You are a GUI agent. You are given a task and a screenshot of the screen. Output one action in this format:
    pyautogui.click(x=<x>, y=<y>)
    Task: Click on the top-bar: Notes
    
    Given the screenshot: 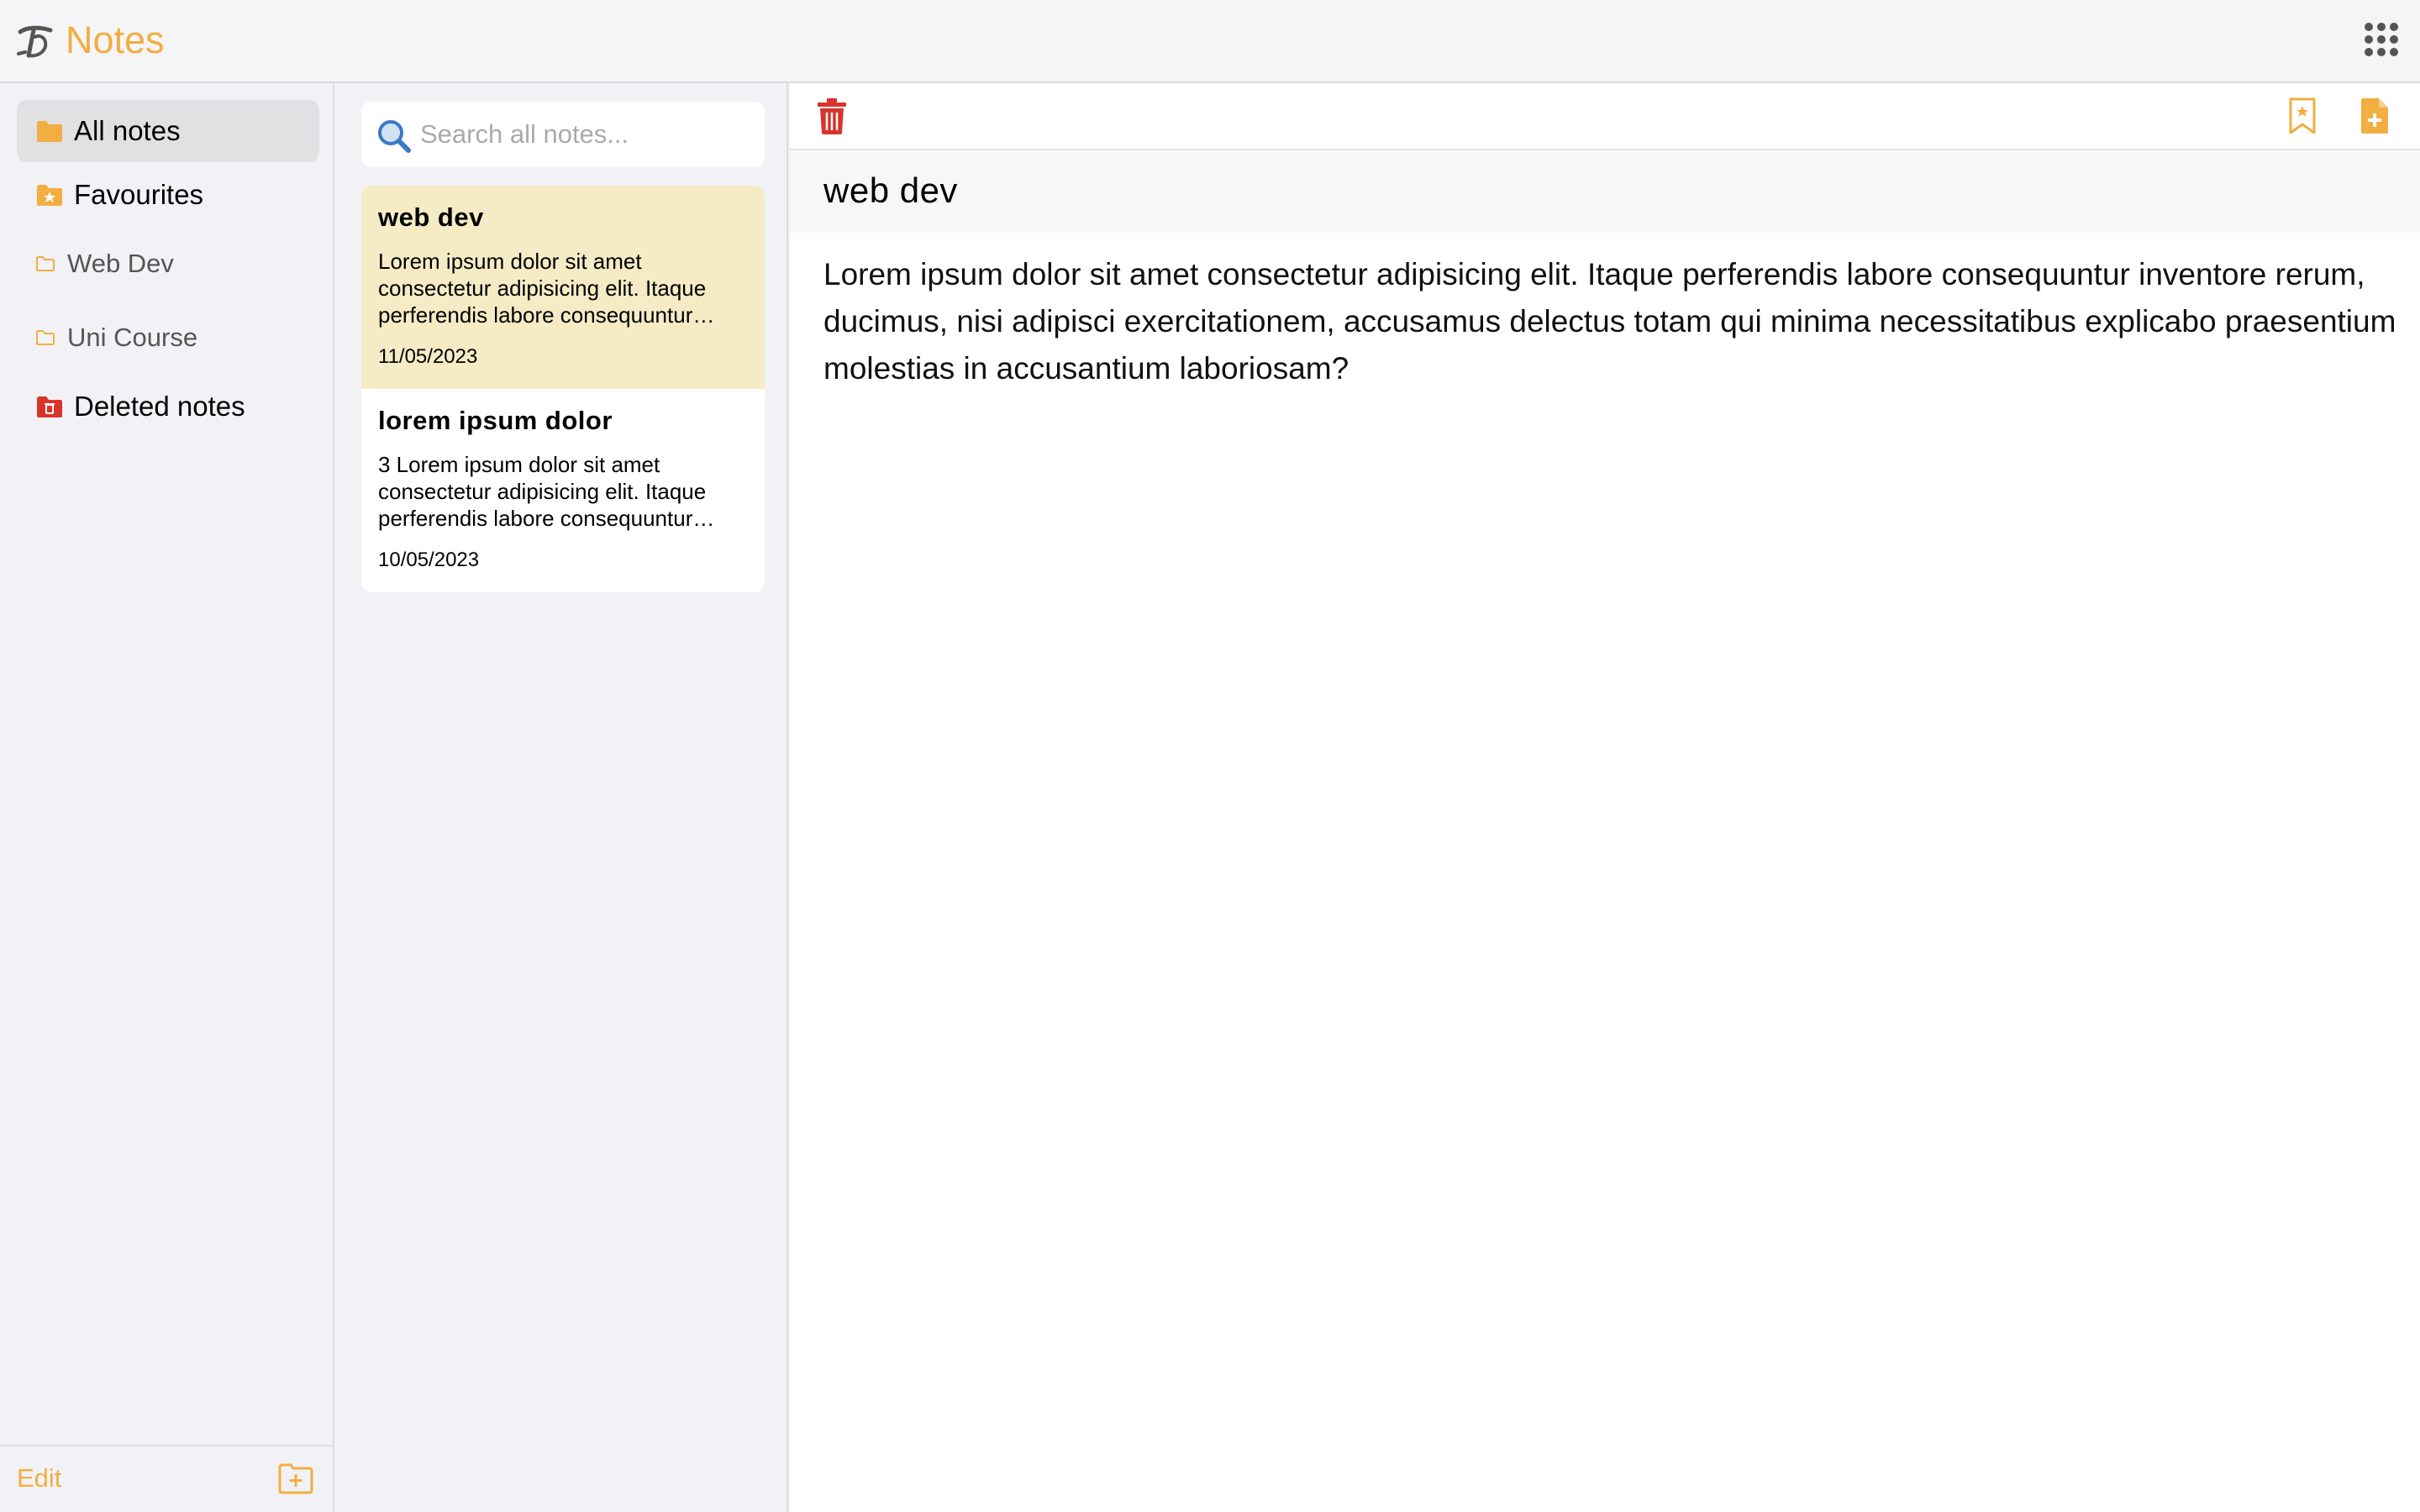 What is the action you would take?
    pyautogui.click(x=1210, y=41)
    